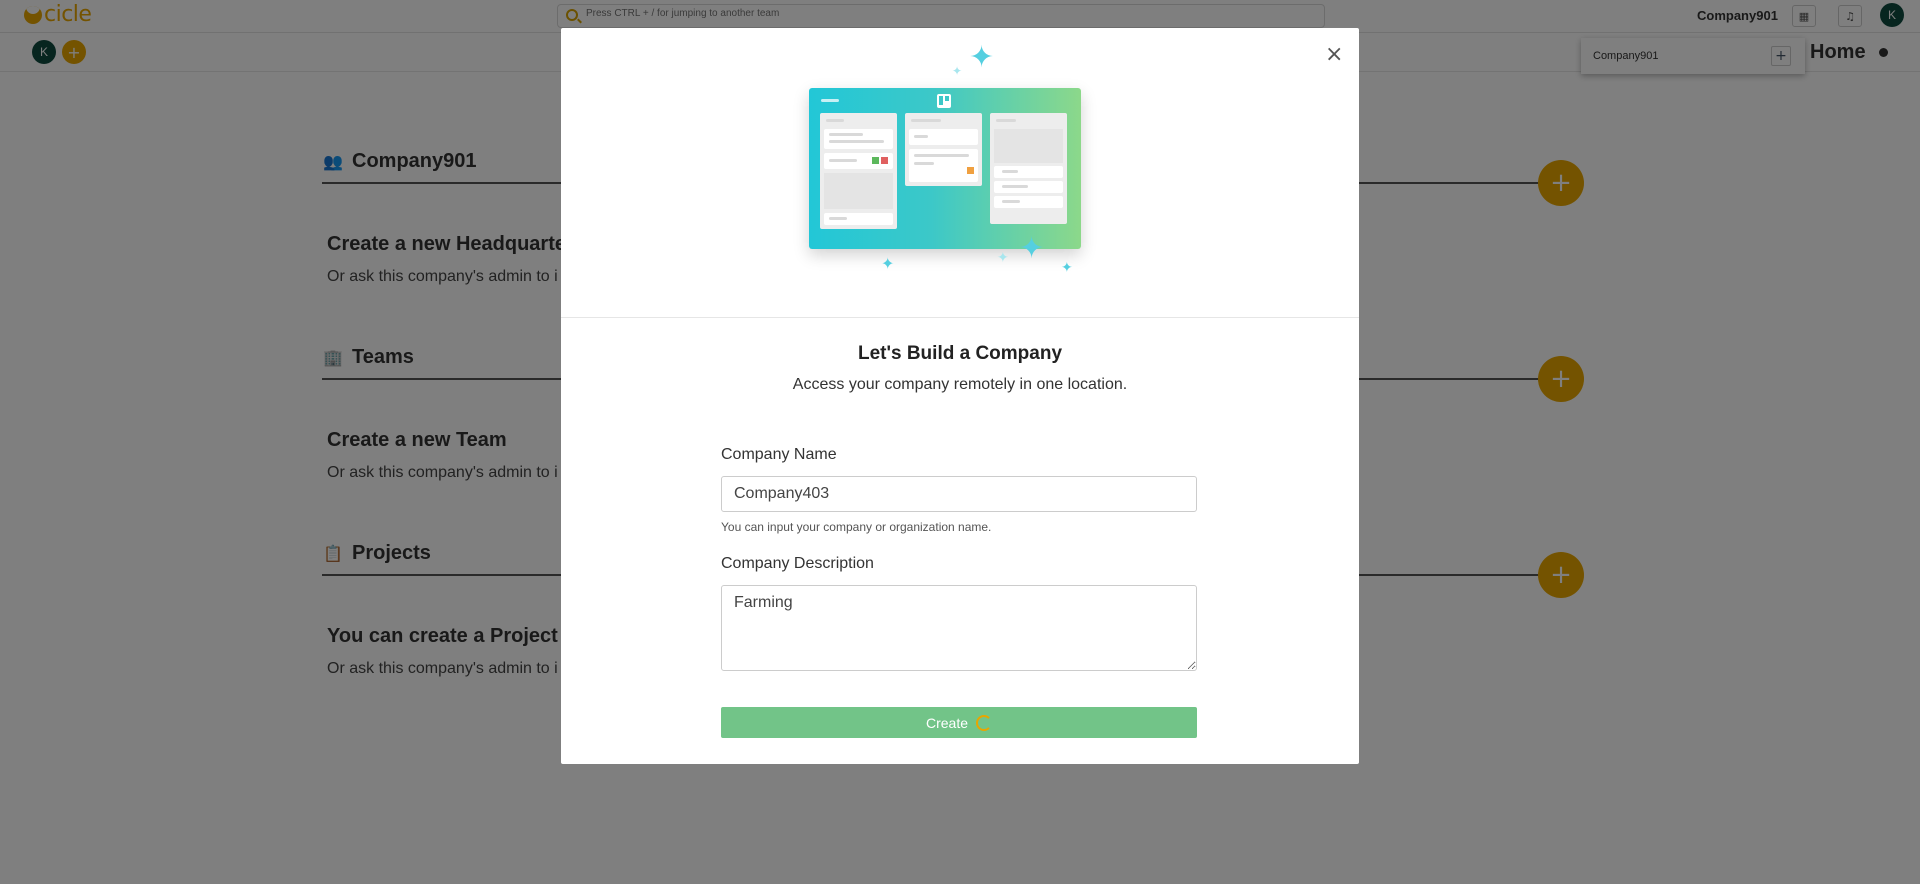 Image resolution: width=1920 pixels, height=884 pixels. Describe the element at coordinates (960, 353) in the screenshot. I see `modal-title: Let's Build a Company` at that location.